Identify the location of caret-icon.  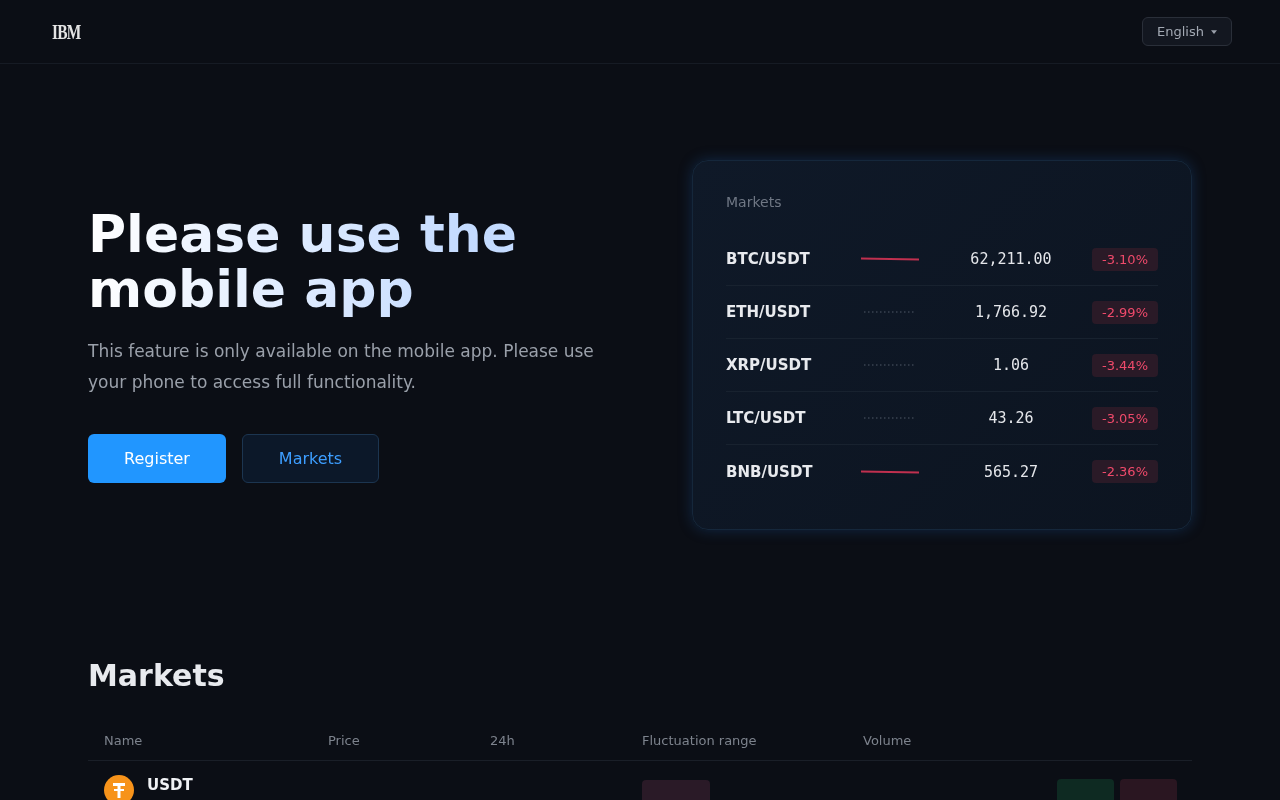
(1214, 31).